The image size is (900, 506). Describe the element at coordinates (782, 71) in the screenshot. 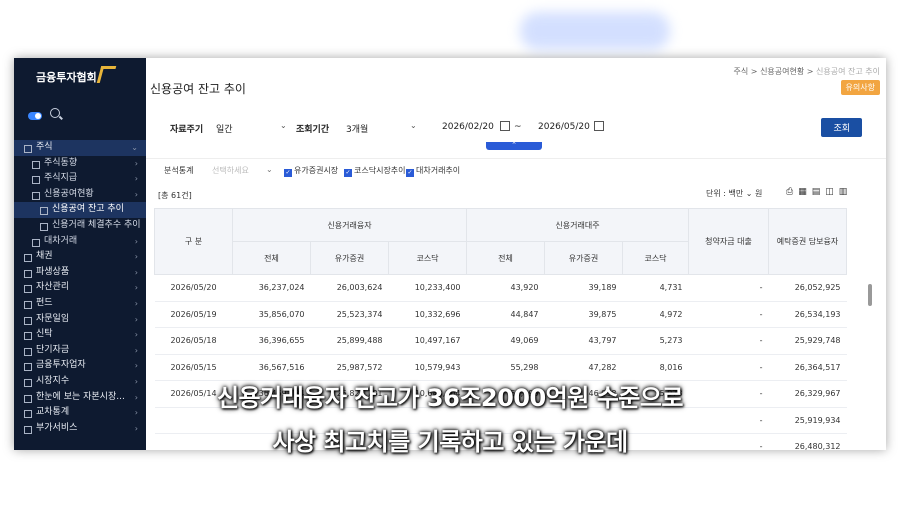

I see `breadcrumb-item: 신용공여현황` at that location.